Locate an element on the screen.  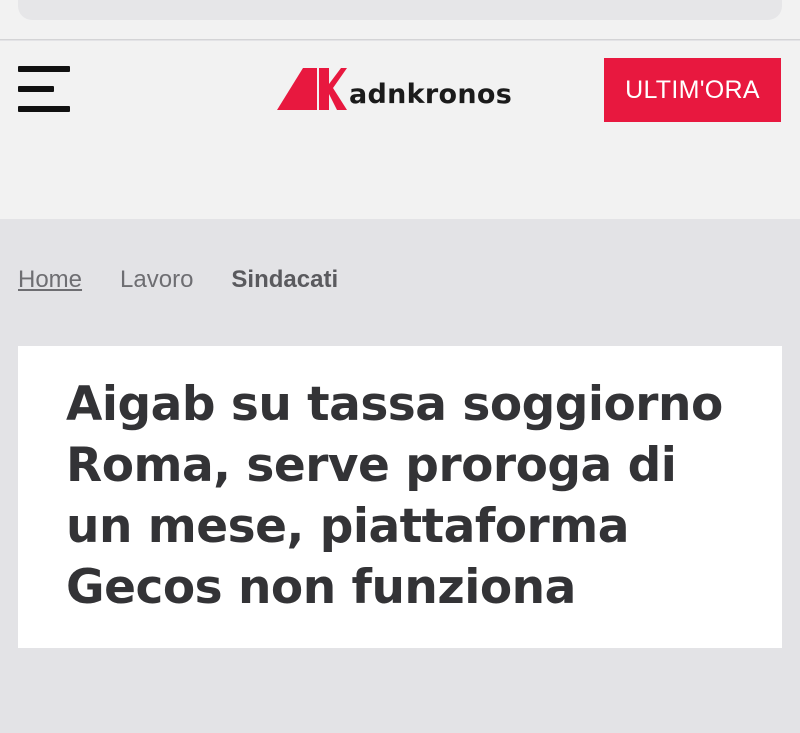
site-logo: adnkronos is located at coordinates (394, 87).